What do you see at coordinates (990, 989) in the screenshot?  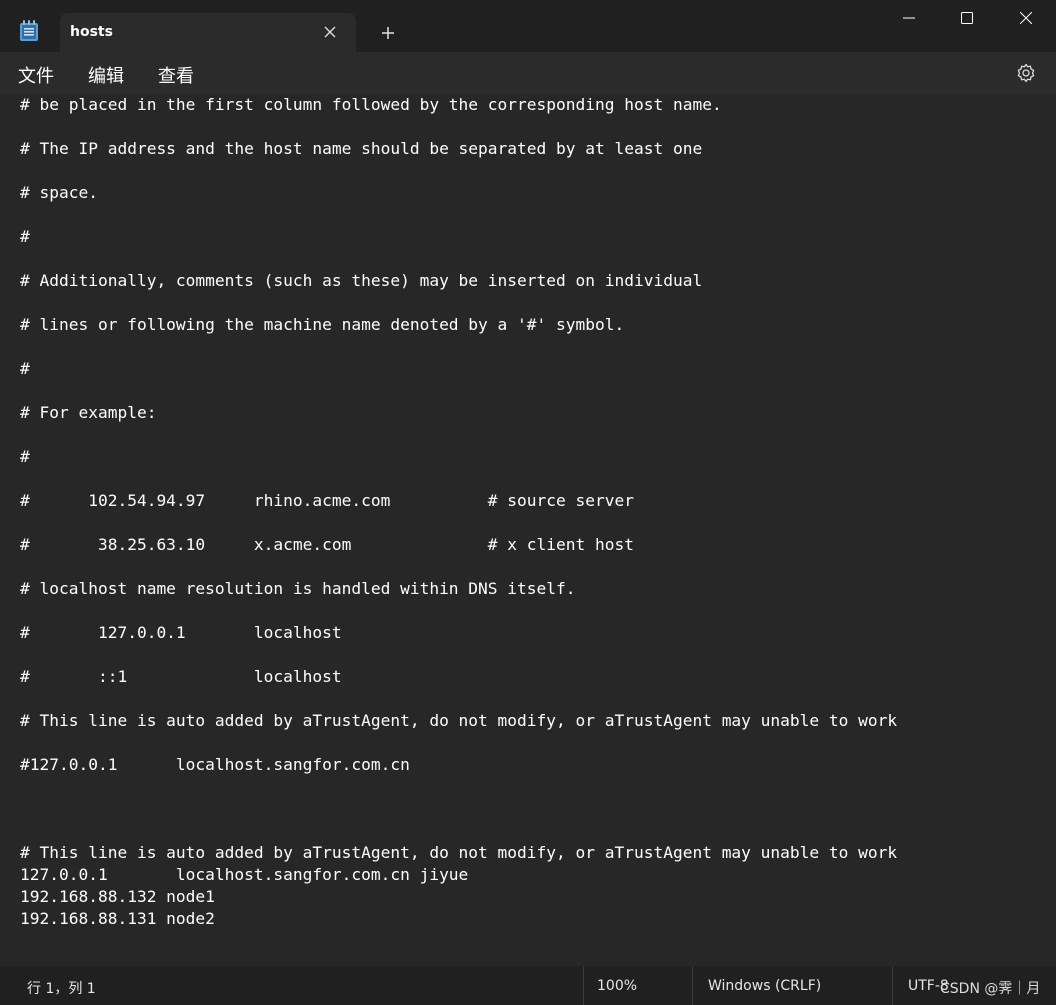 I see `watermark: CSDN @霁｜月` at bounding box center [990, 989].